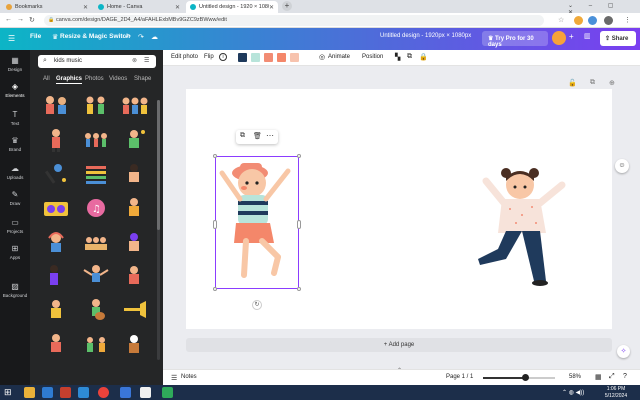  What do you see at coordinates (612, 83) in the screenshot?
I see `add-page-icon: ⊕` at bounding box center [612, 83].